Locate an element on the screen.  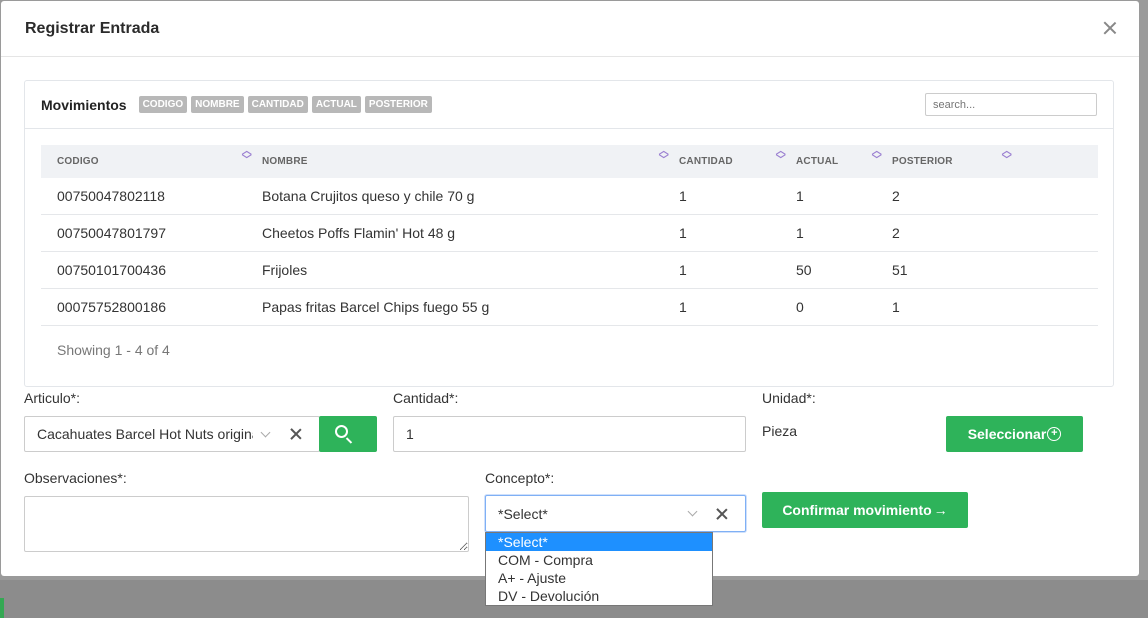
concepto-select: *Select* is located at coordinates (615, 513).